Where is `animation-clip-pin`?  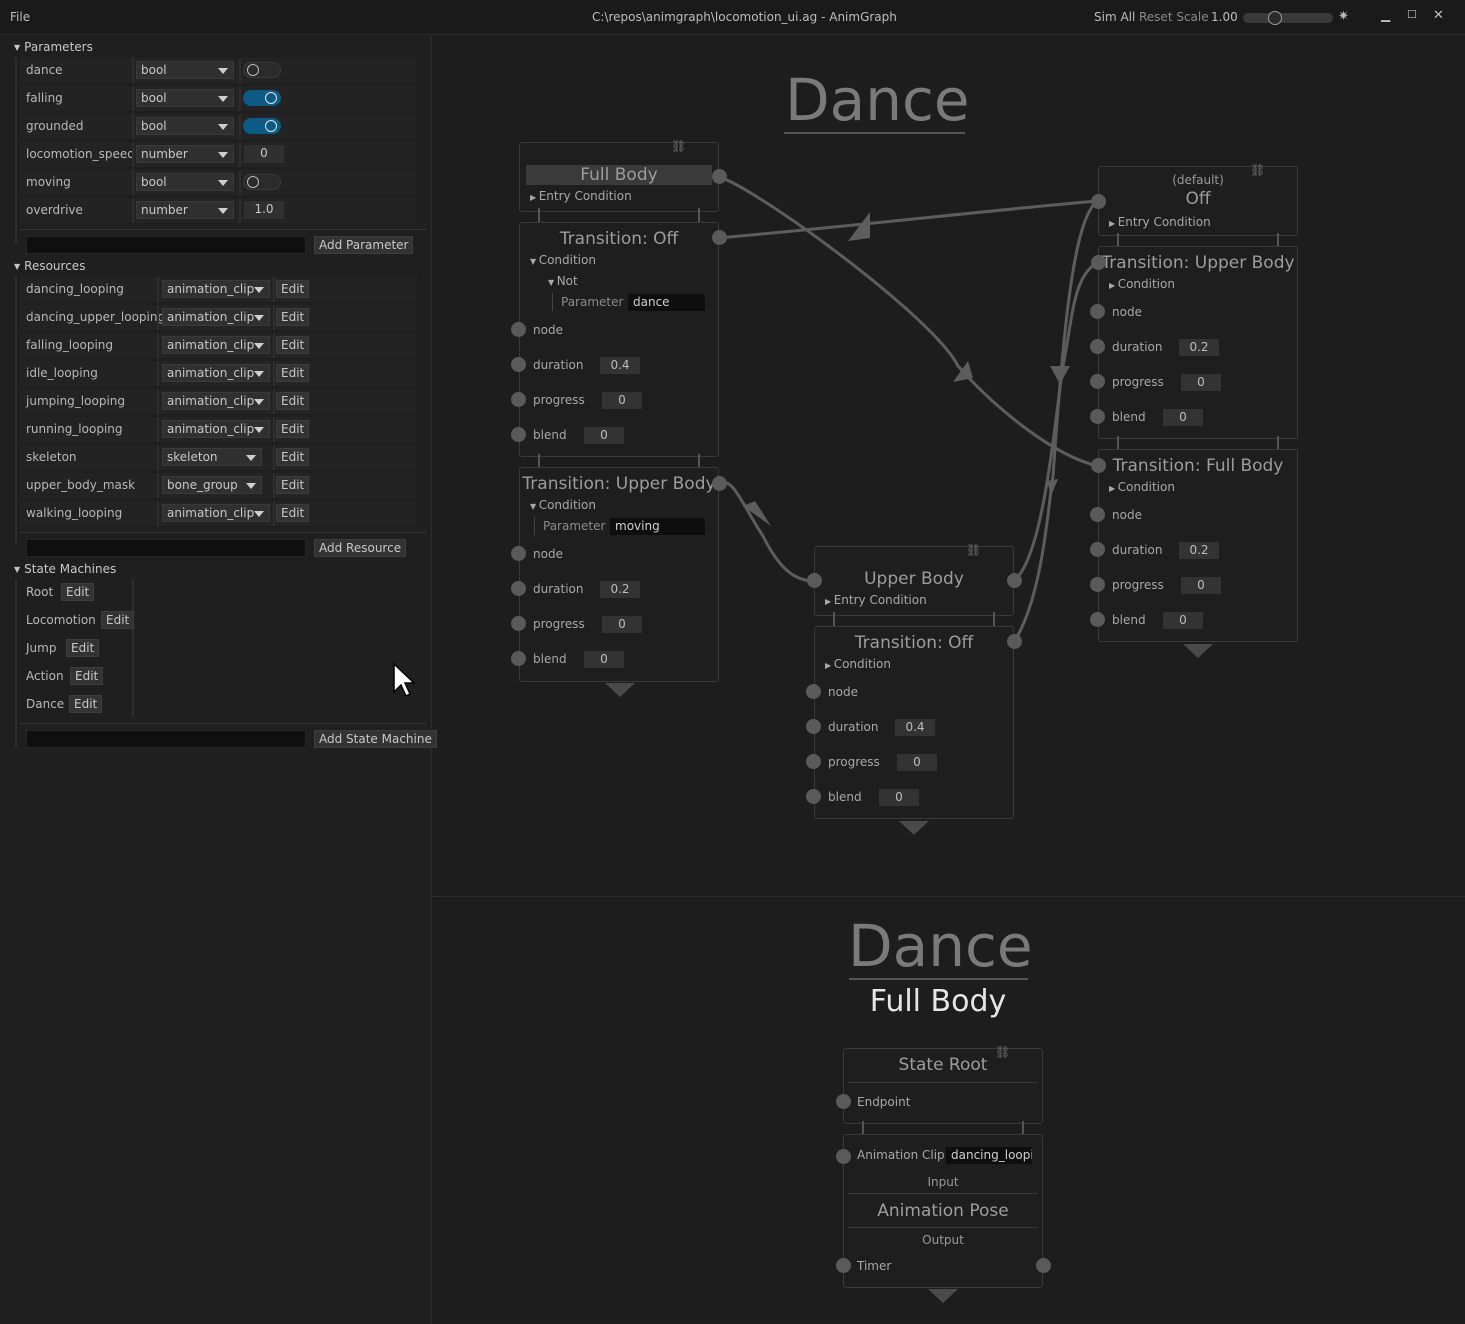
animation-clip-pin is located at coordinates (843, 1156).